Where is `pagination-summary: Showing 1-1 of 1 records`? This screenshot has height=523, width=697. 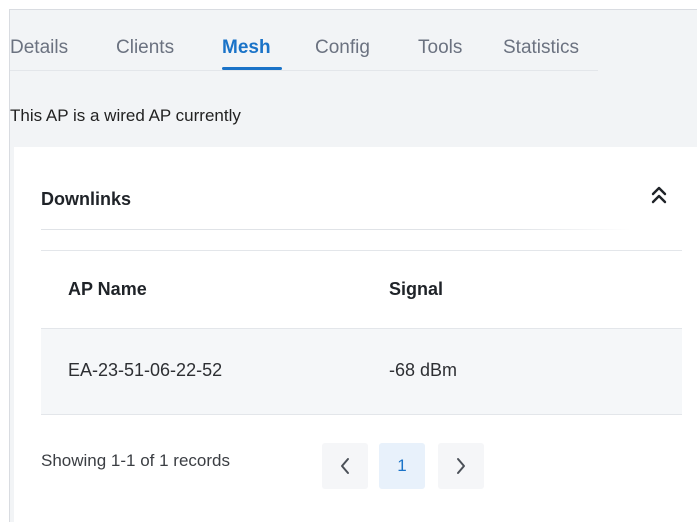
pagination-summary: Showing 1-1 of 1 records is located at coordinates (135, 460).